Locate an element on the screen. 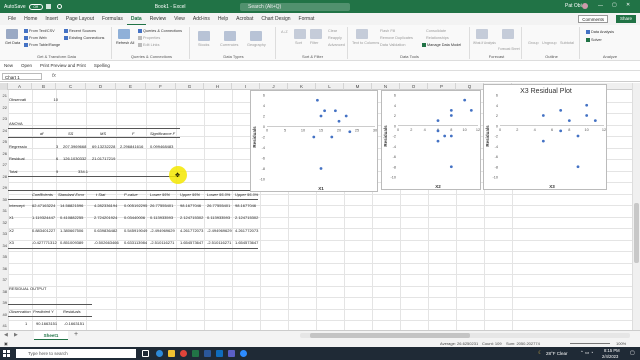 The width and height of the screenshot is (640, 360). undo-icon is located at coordinates (59, 6).